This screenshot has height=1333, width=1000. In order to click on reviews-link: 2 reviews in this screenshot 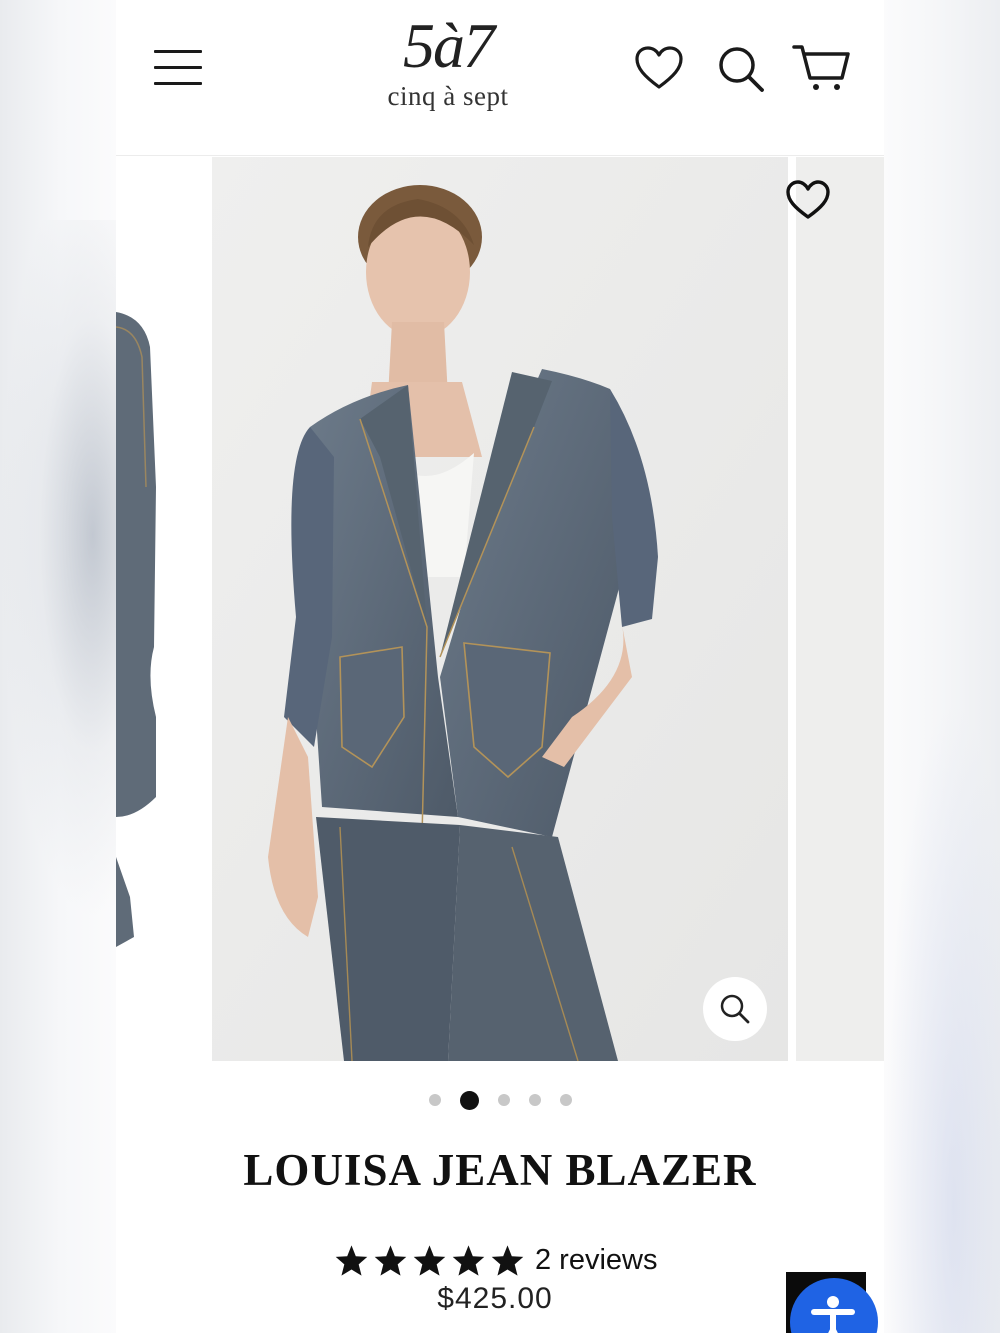, I will do `click(596, 1260)`.